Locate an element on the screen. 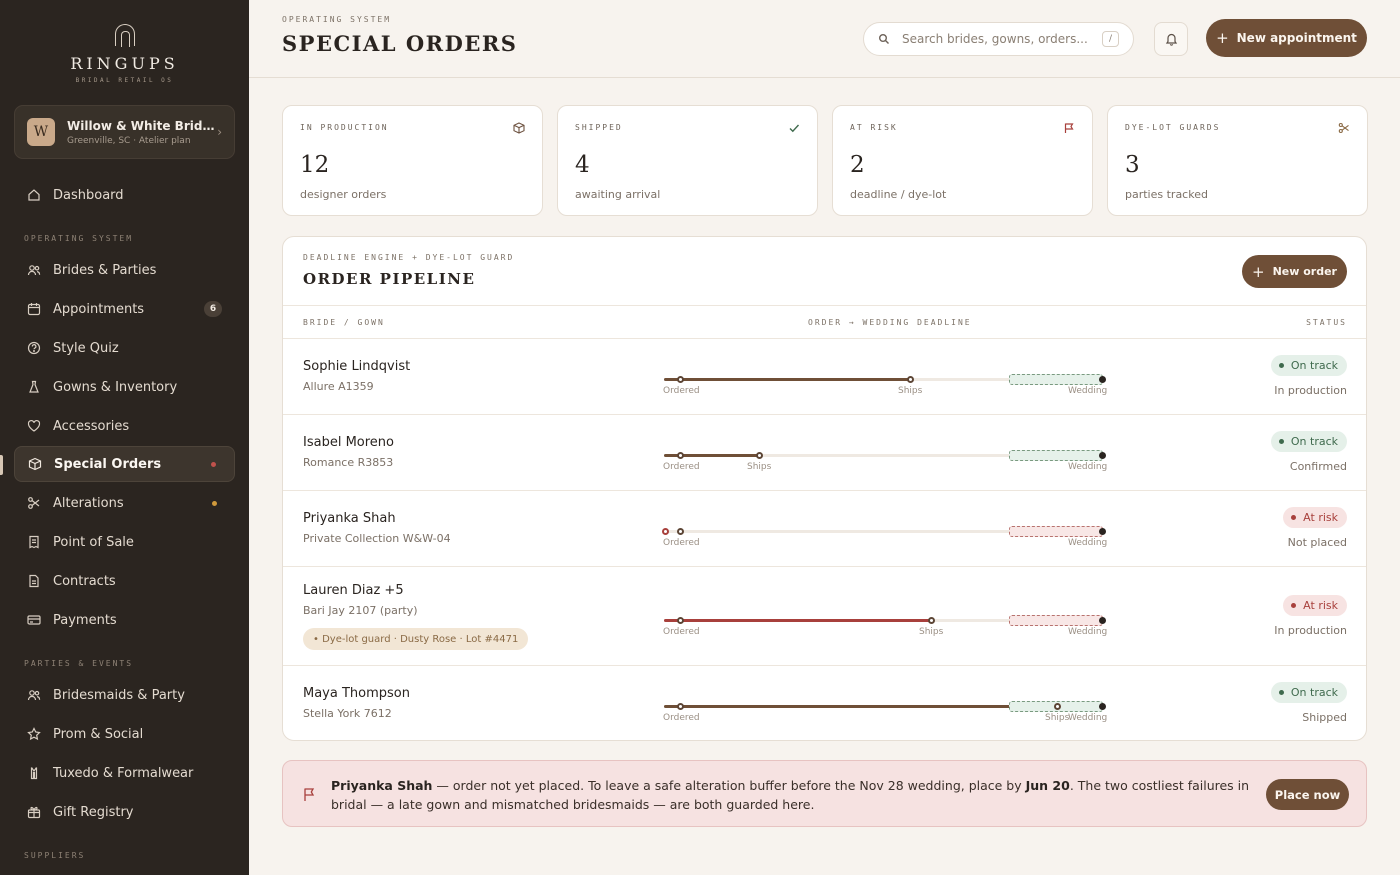 This screenshot has height=875, width=1400. dye-lot-guard-chip: • Dye-lot guard · Dusty Rose · Lot #4471 is located at coordinates (416, 639).